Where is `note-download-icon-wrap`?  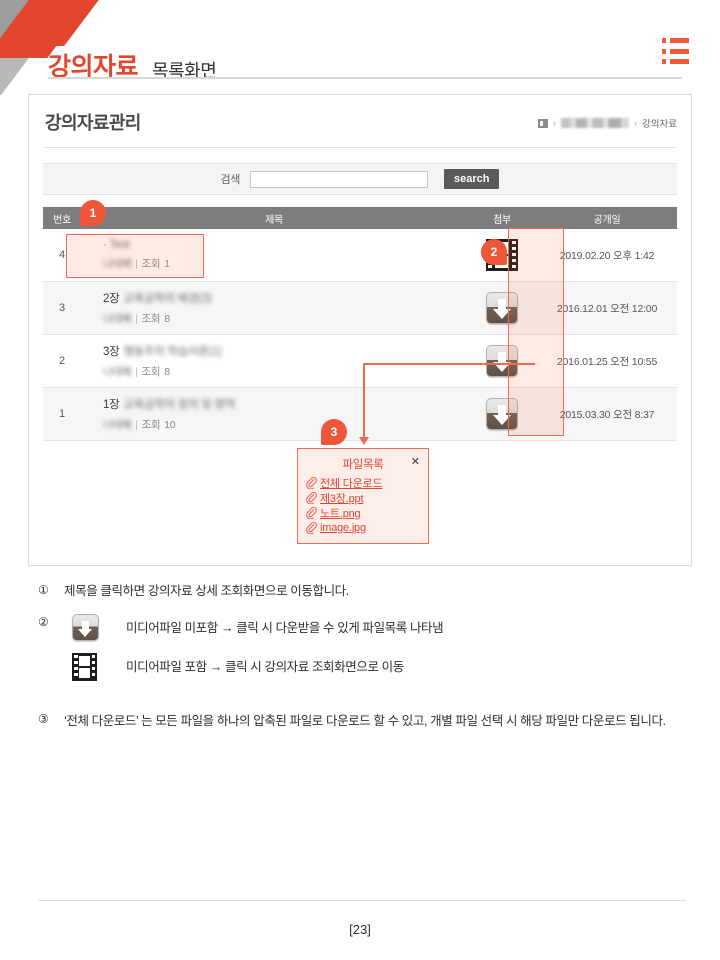
note-download-icon-wrap is located at coordinates (95, 628).